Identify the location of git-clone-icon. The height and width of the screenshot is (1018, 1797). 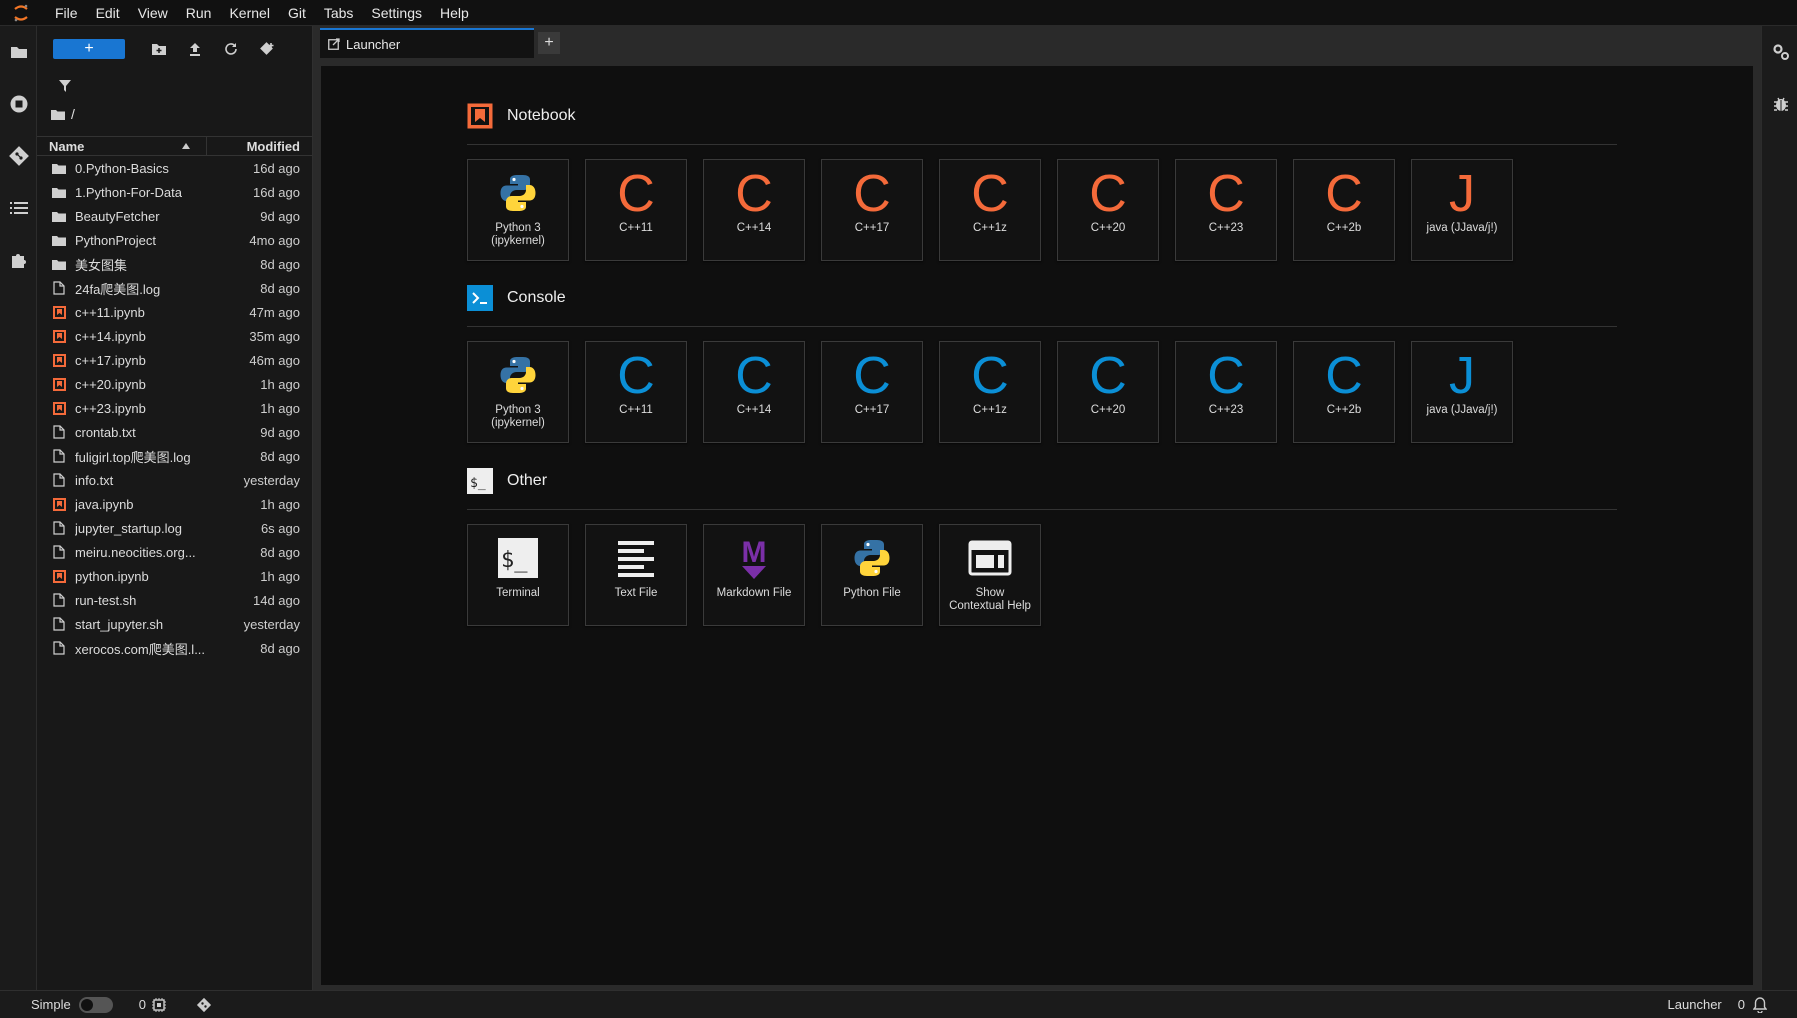
(267, 49).